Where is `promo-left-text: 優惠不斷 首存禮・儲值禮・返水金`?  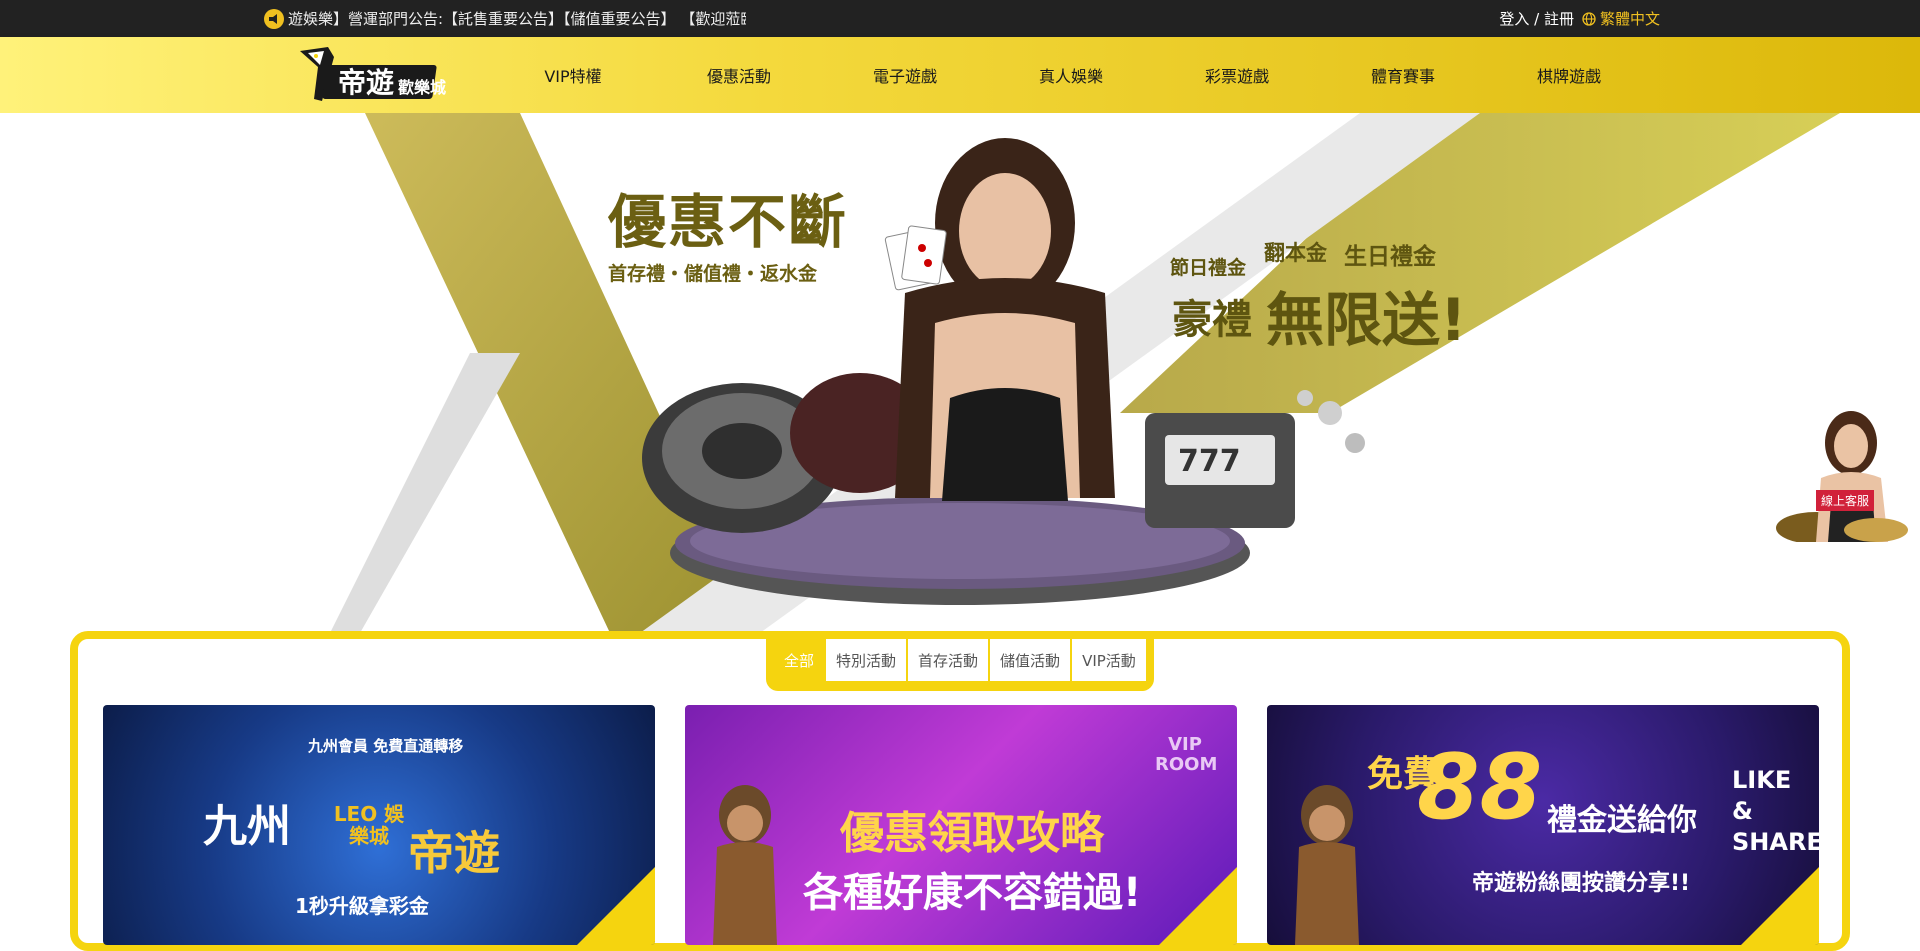
promo-left-text: 優惠不斷 首存禮・儲值禮・返水金 is located at coordinates (728, 239).